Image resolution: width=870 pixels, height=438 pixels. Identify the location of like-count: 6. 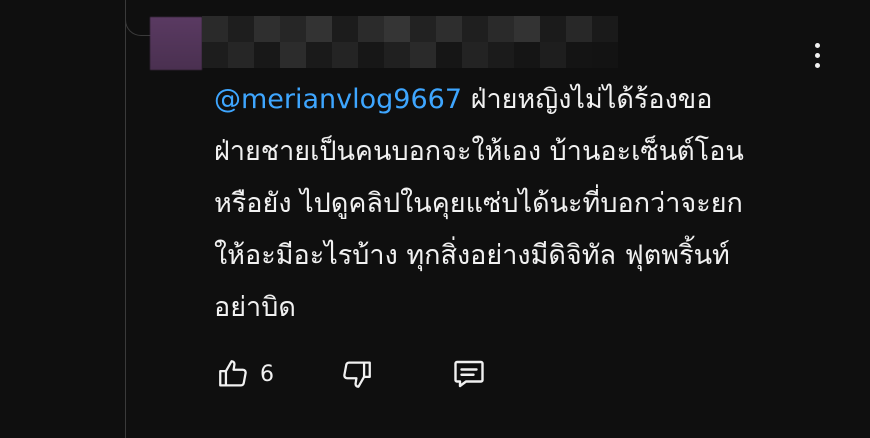
(267, 374).